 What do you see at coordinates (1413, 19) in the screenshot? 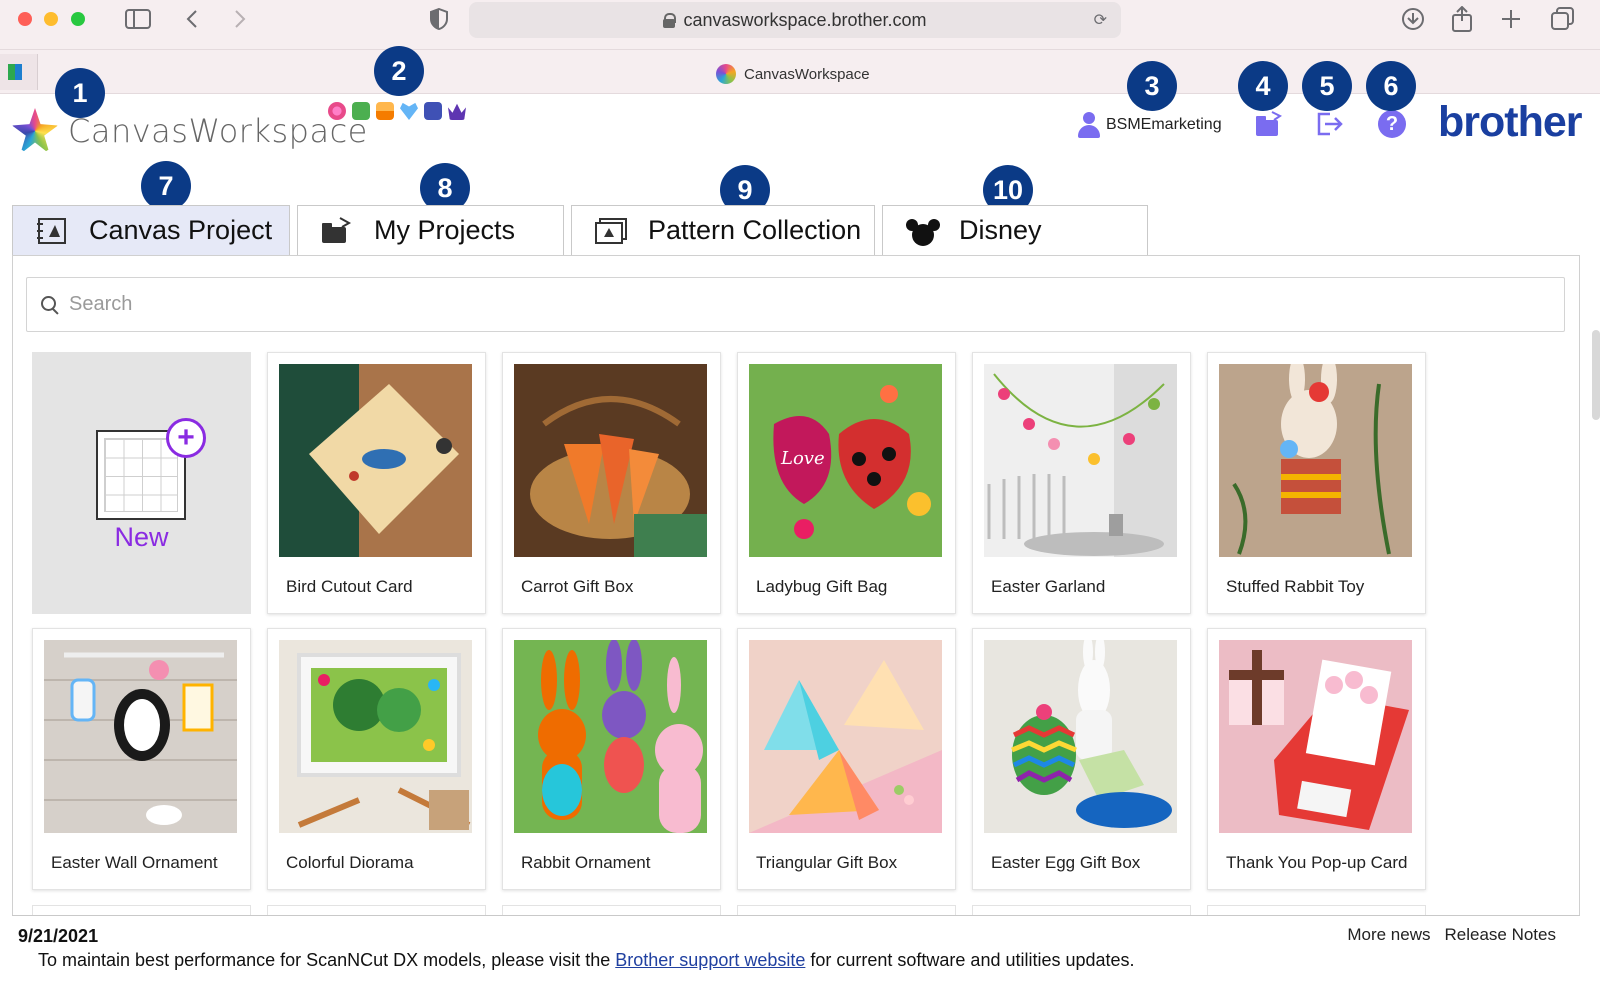
I see `downloads-icon` at bounding box center [1413, 19].